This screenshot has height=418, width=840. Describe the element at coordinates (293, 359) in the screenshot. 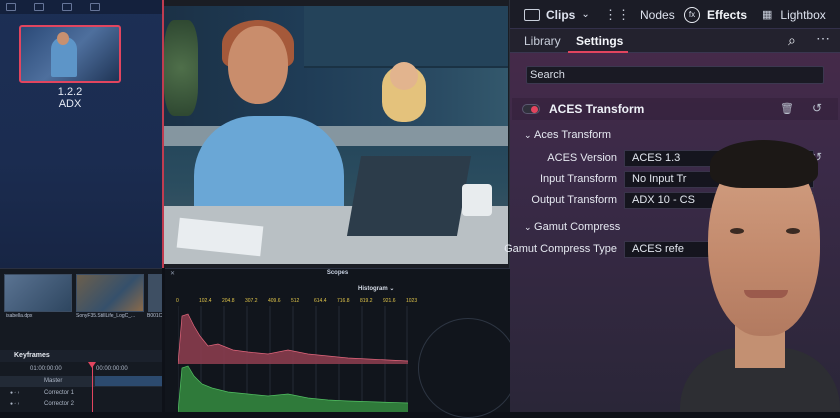

I see `histogram-graph` at that location.